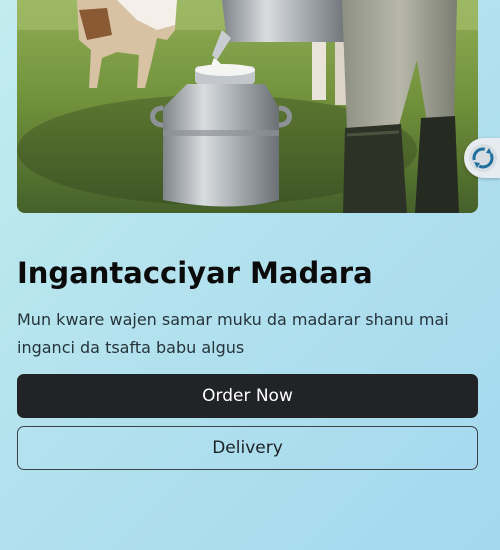 The height and width of the screenshot is (550, 500). I want to click on floating-scroll-widget, so click(482, 158).